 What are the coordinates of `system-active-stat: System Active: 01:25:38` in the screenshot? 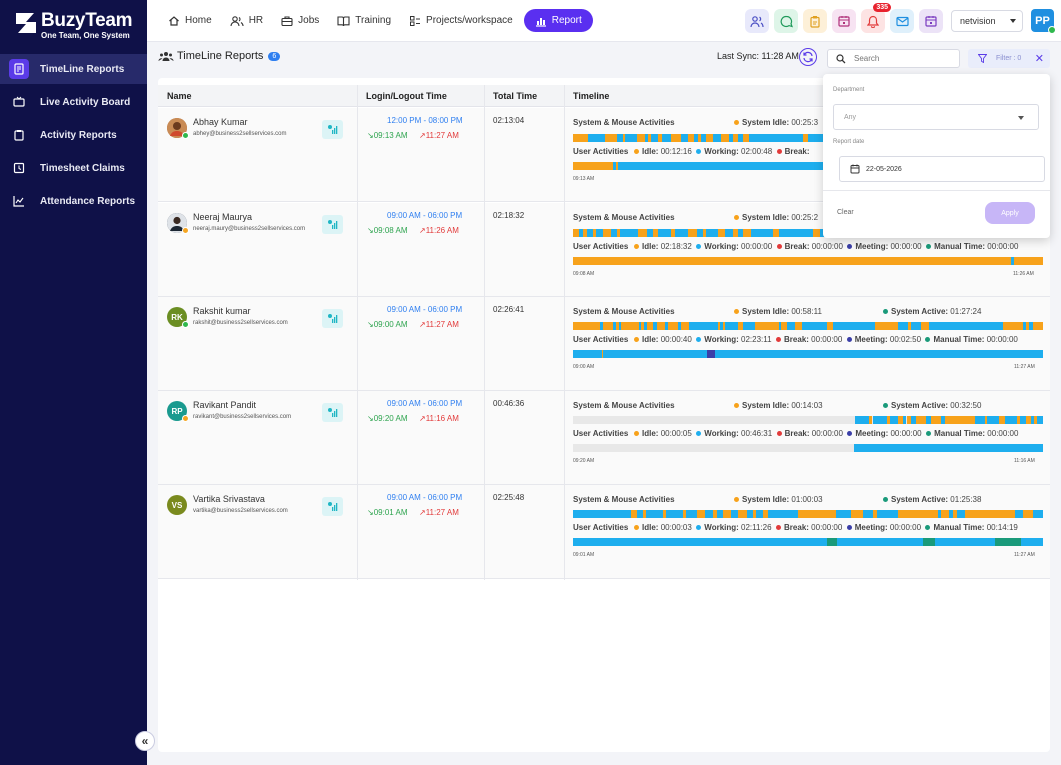 It's located at (932, 499).